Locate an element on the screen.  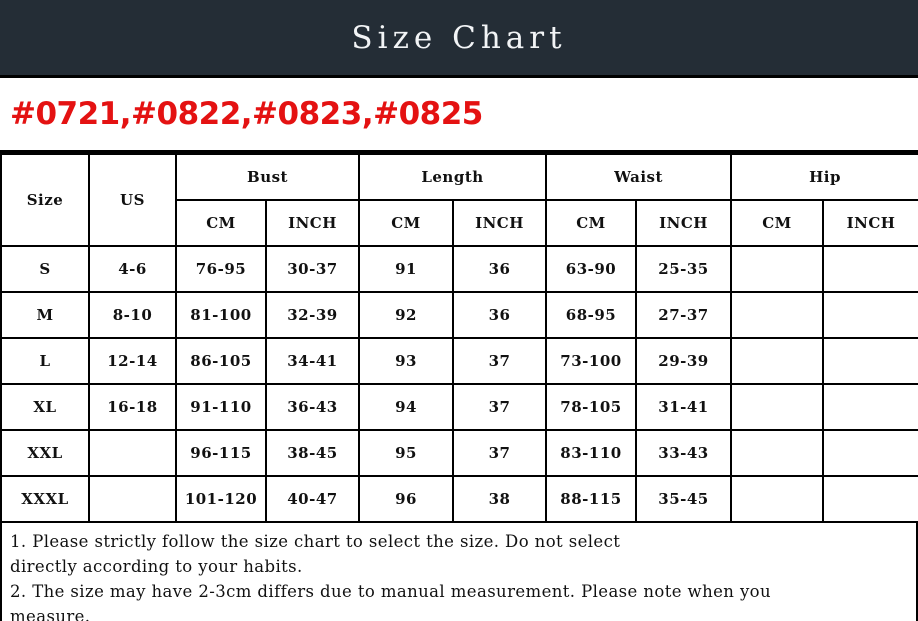
page-title: Size Chart is located at coordinates (459, 37).